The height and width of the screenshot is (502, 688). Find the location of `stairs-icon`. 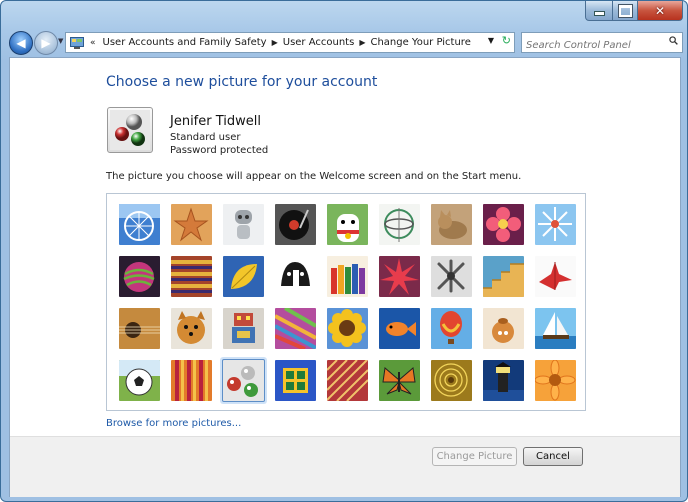

stairs-icon is located at coordinates (503, 276).